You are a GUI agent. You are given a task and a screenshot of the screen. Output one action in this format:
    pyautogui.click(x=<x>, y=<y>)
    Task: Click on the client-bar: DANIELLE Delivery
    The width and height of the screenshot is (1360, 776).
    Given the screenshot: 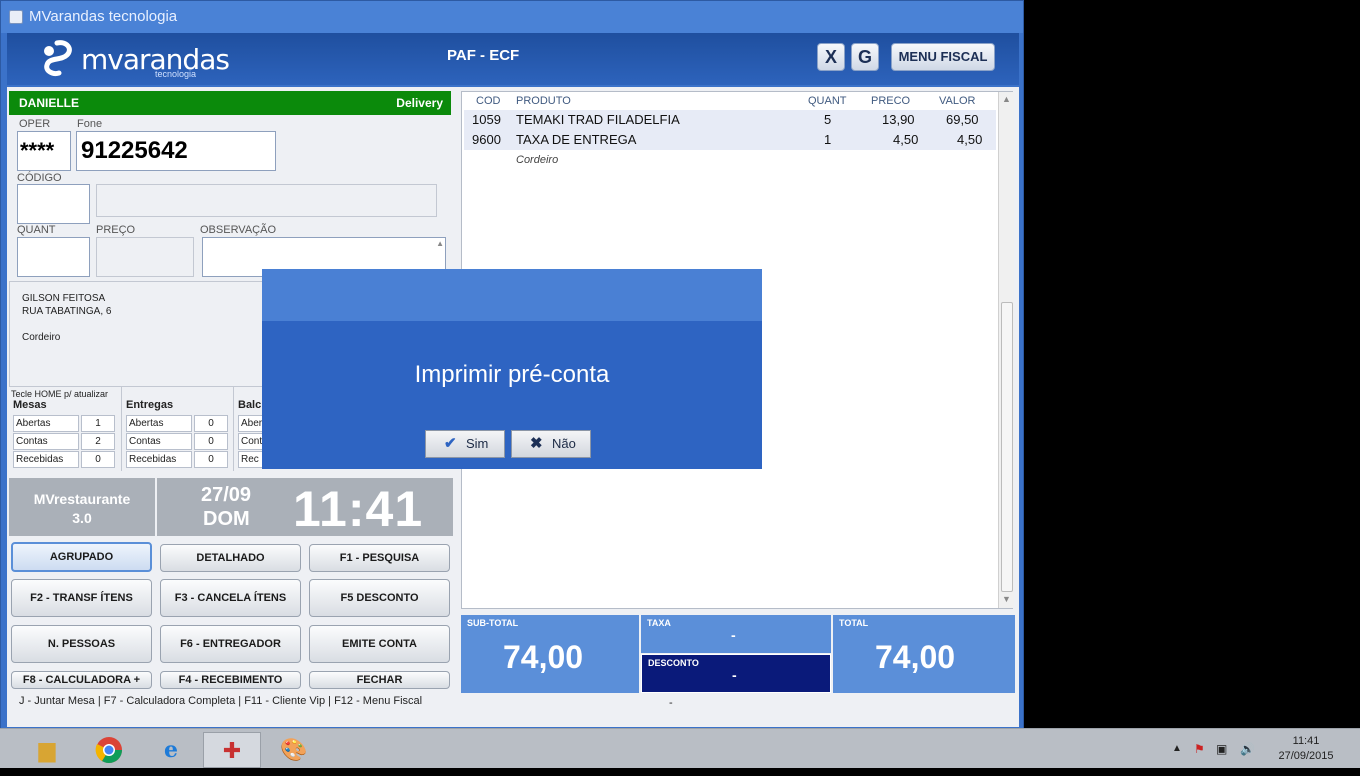 What is the action you would take?
    pyautogui.click(x=230, y=103)
    